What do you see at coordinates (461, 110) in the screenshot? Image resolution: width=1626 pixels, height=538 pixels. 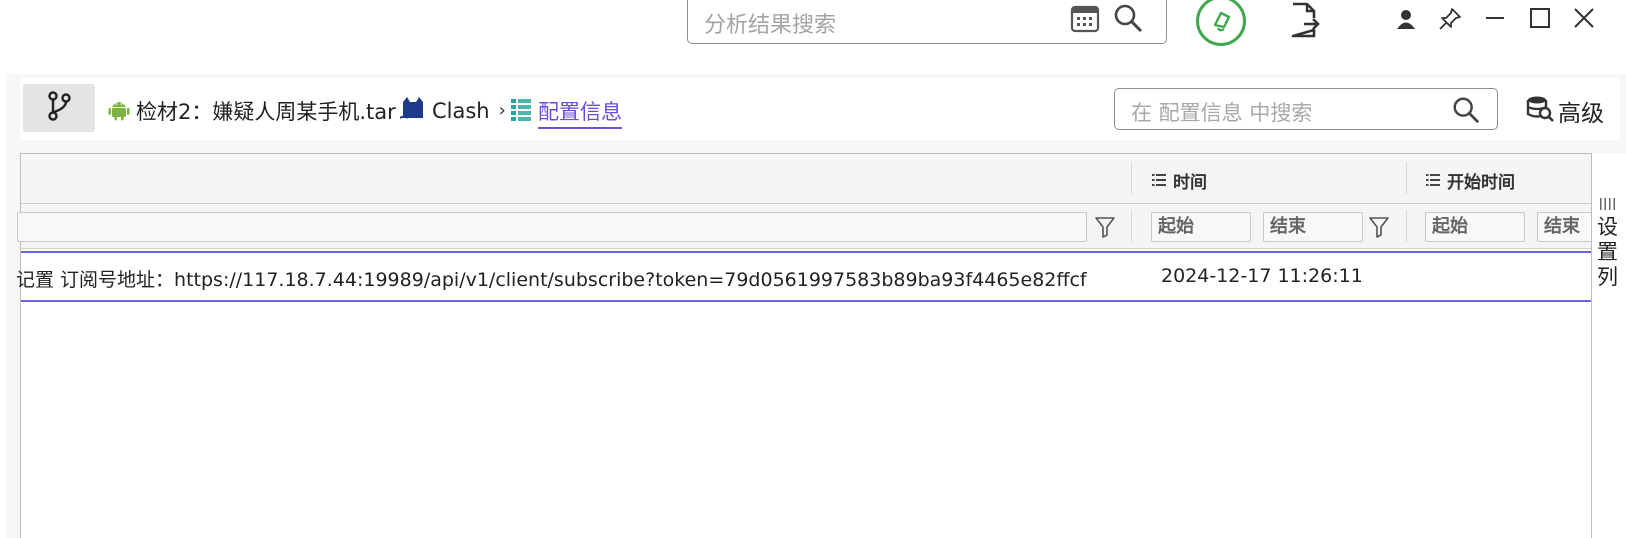 I see `breadcrumb-label: Clash` at bounding box center [461, 110].